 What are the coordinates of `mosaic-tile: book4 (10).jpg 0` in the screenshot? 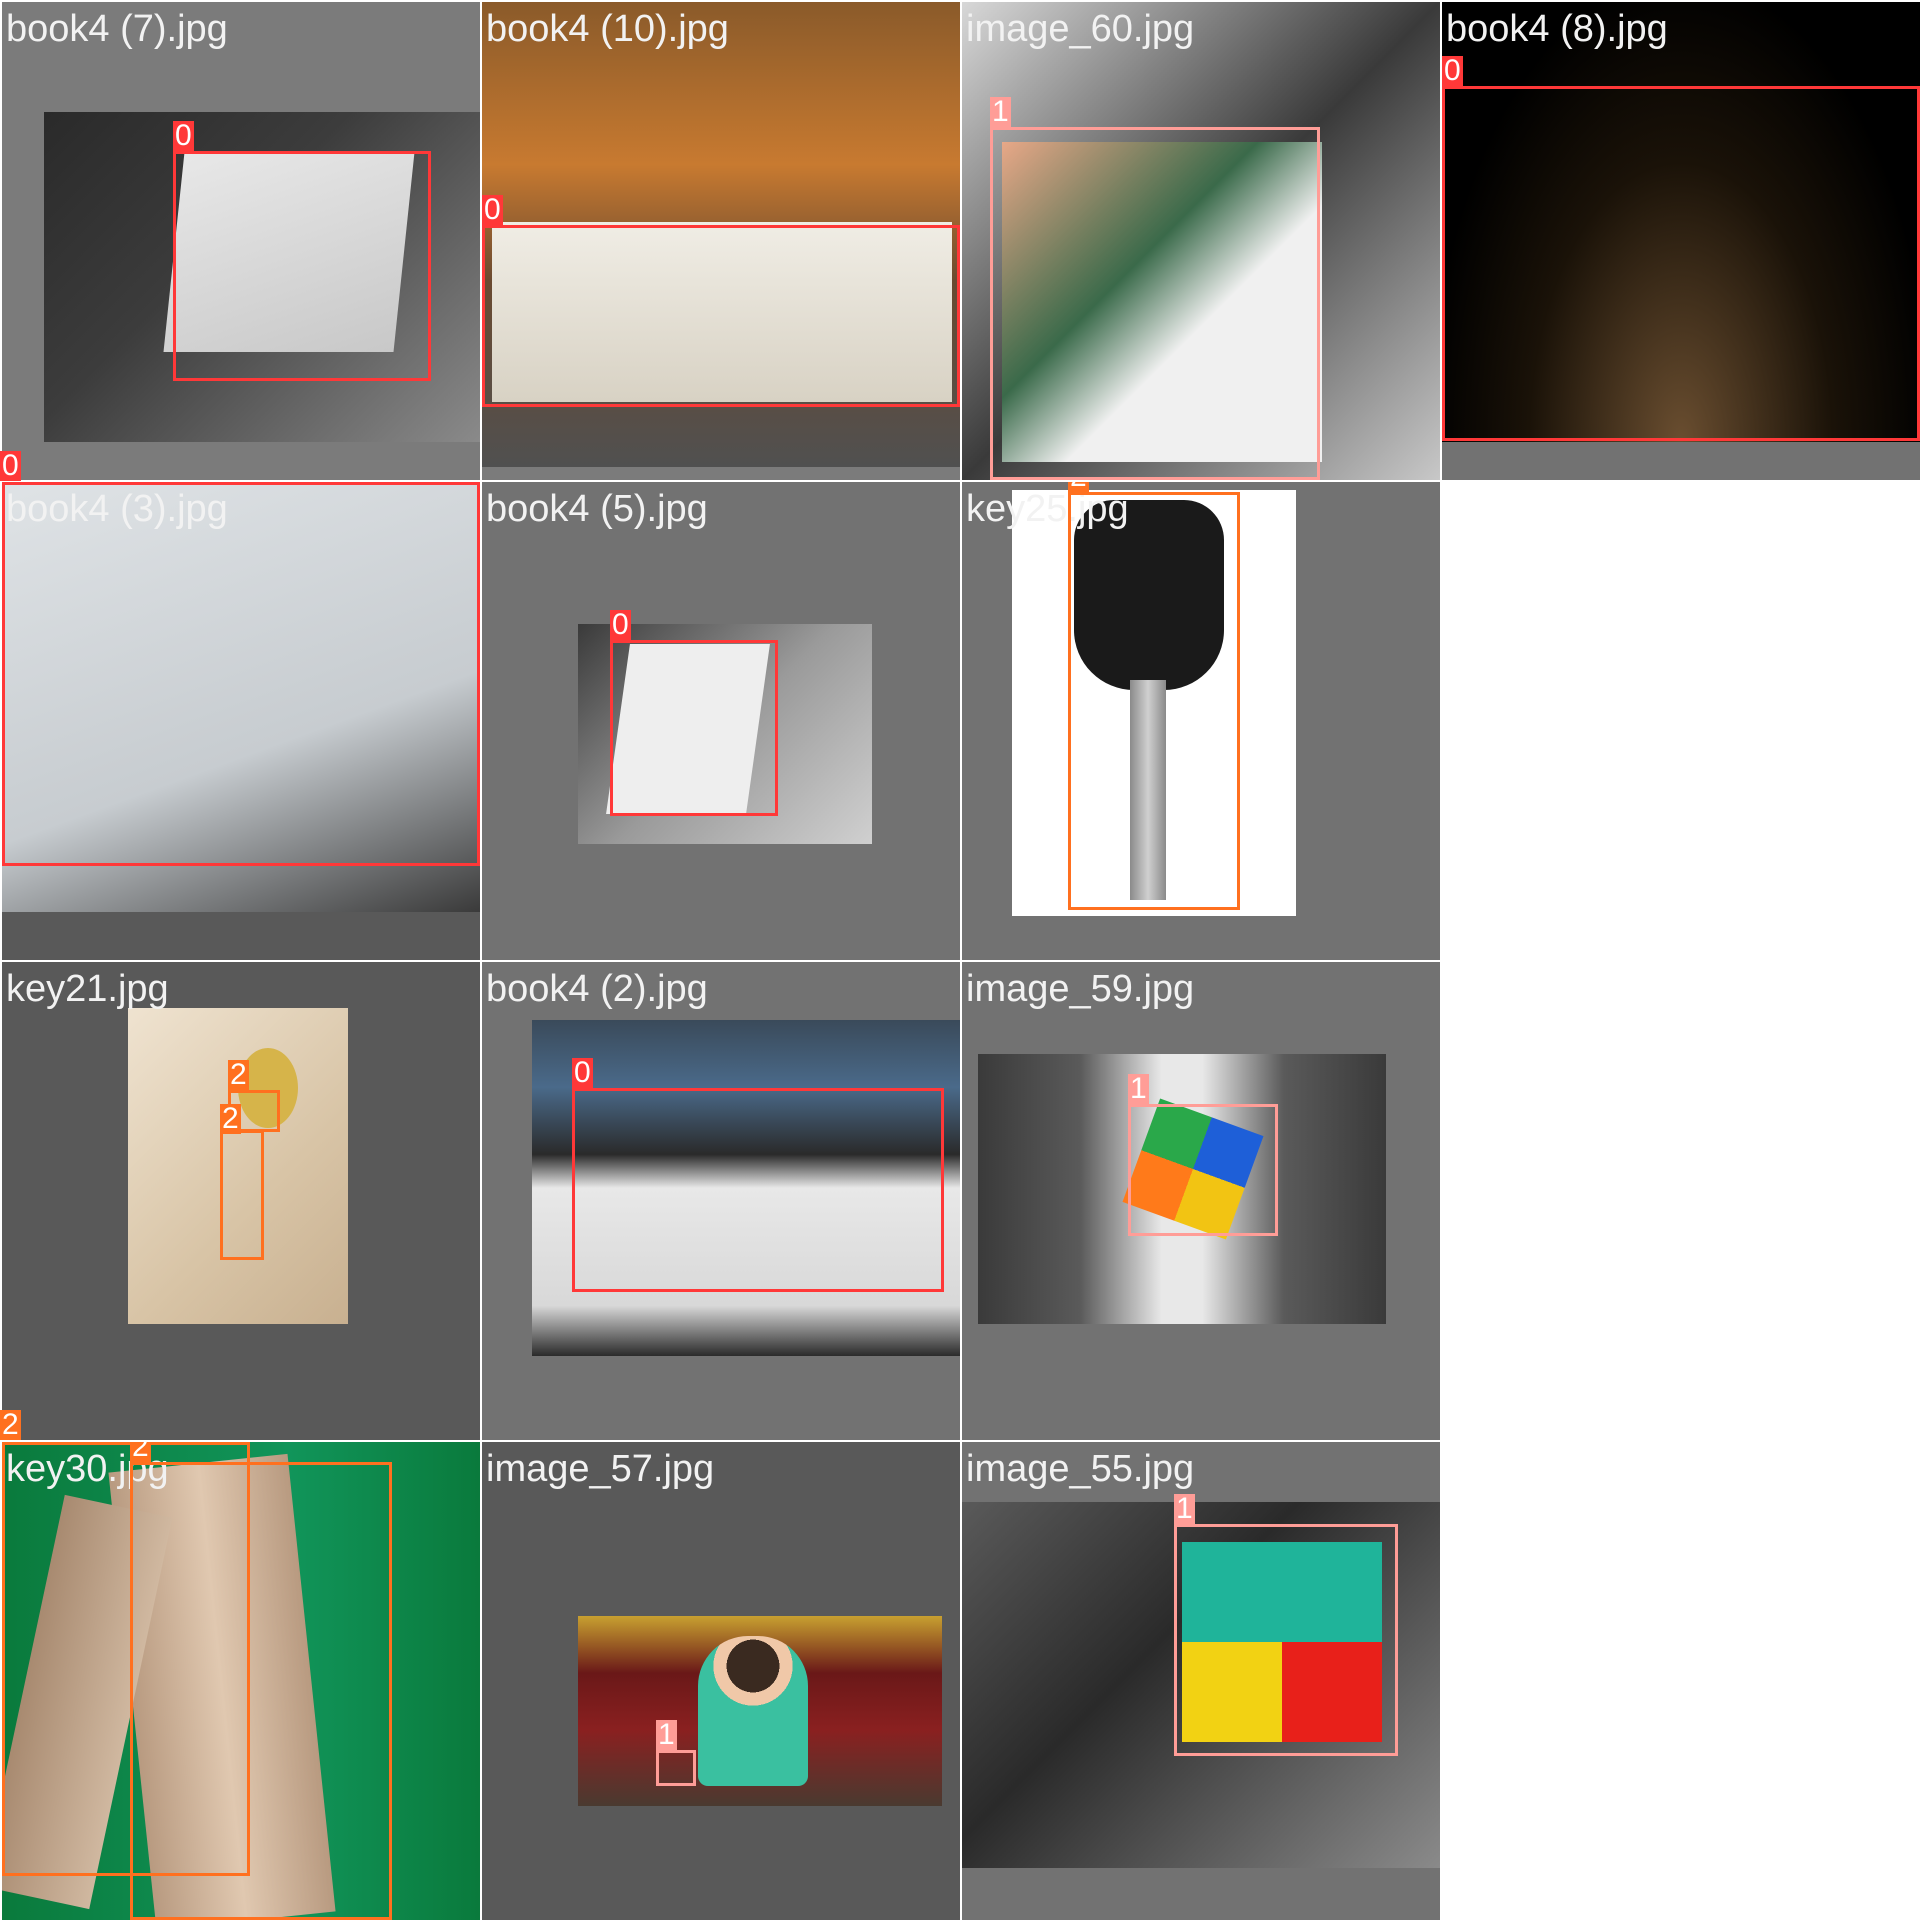 It's located at (721, 241).